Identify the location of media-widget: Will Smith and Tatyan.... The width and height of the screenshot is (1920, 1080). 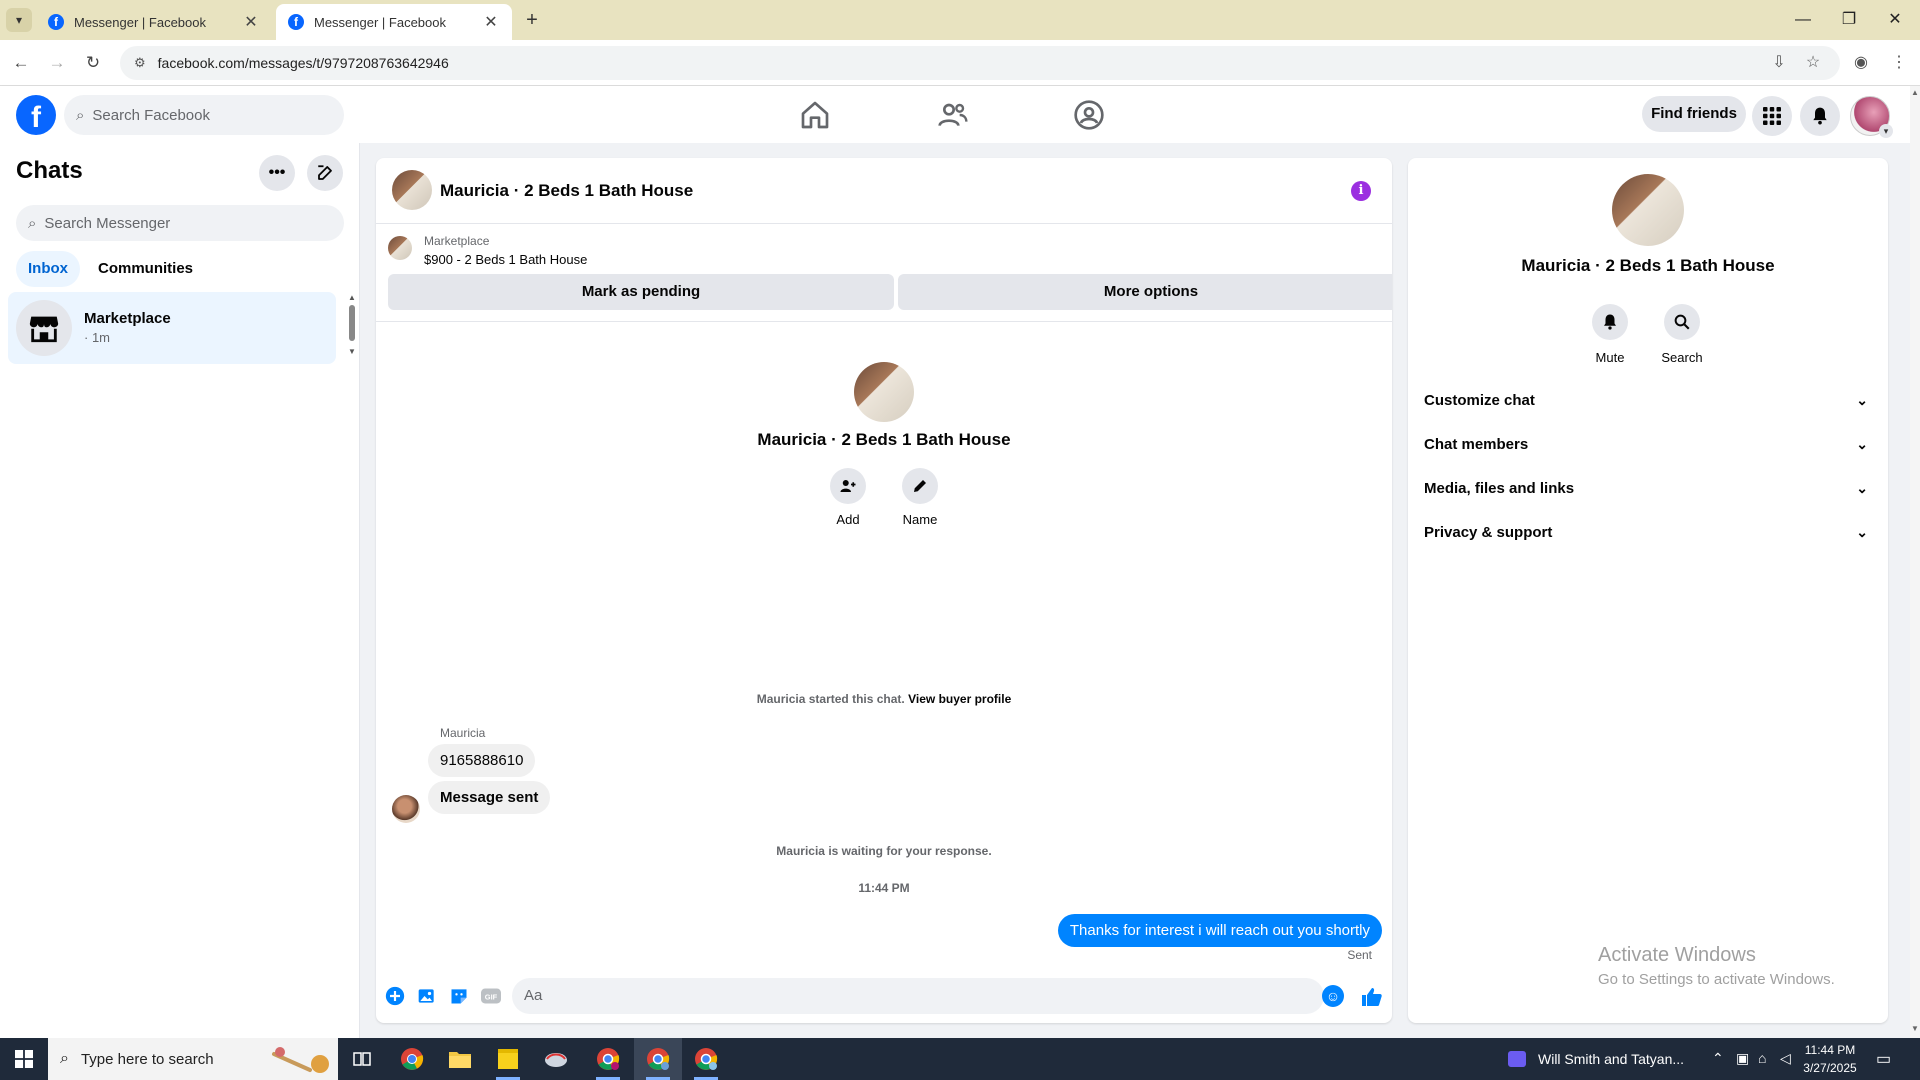
(1596, 1059).